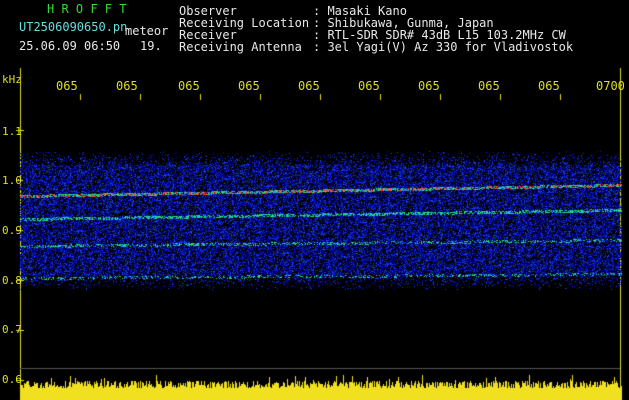 Image resolution: width=629 pixels, height=400 pixels. What do you see at coordinates (309, 86) in the screenshot?
I see `x-tick-5: 065` at bounding box center [309, 86].